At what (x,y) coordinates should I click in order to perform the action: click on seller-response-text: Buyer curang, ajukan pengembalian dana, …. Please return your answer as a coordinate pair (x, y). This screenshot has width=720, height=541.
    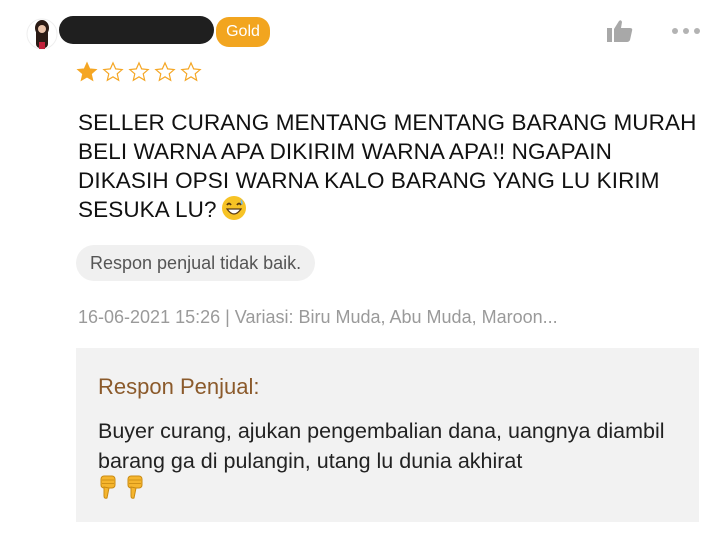
    Looking at the image, I should click on (381, 446).